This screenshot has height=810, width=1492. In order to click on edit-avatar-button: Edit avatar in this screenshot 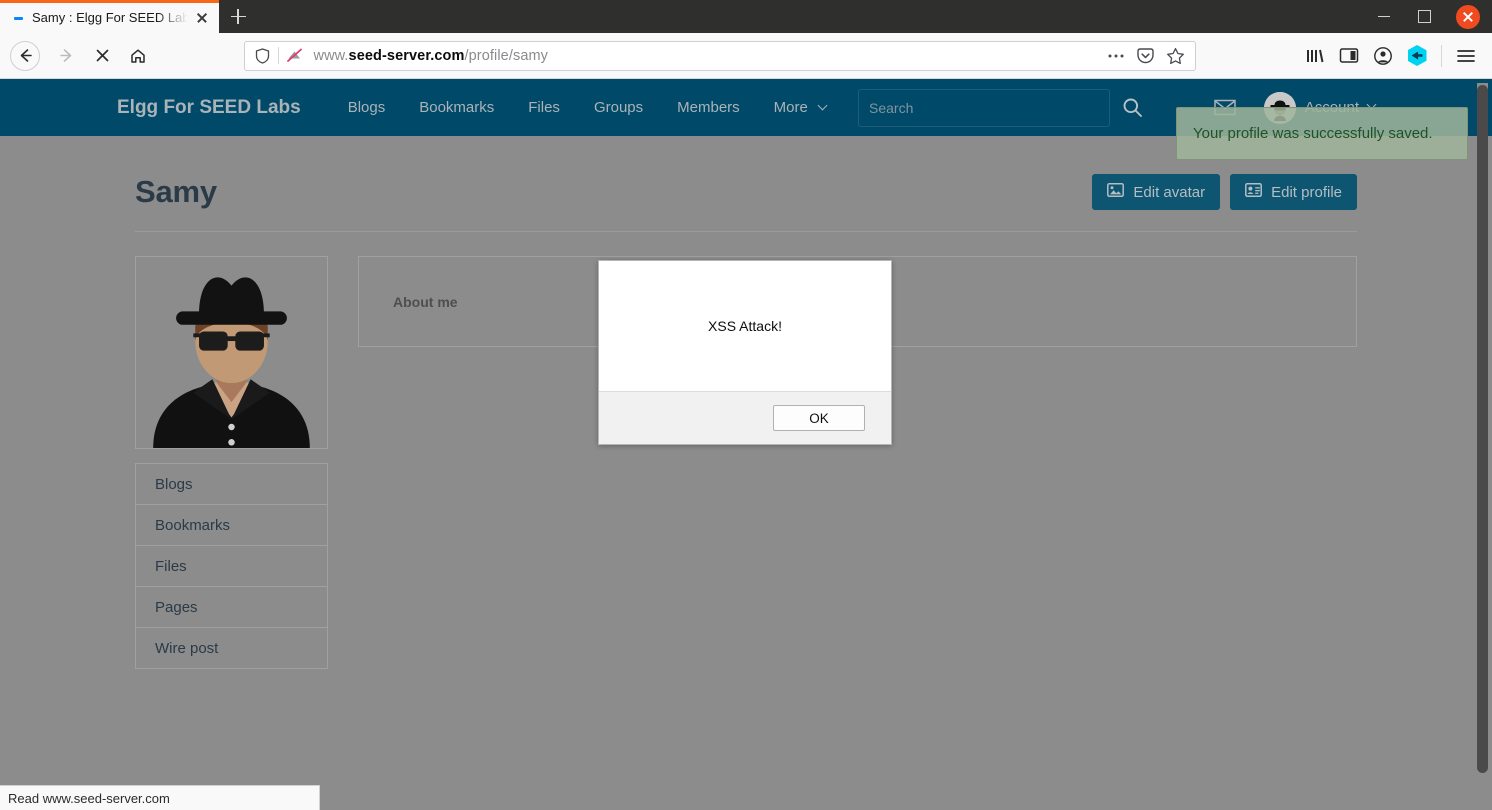, I will do `click(1156, 192)`.